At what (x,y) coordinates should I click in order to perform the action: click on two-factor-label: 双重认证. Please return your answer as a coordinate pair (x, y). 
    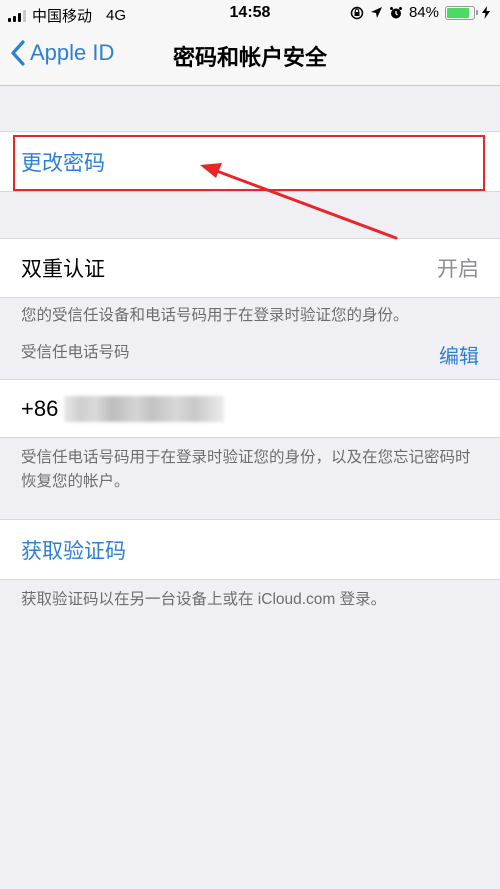
    Looking at the image, I should click on (63, 269).